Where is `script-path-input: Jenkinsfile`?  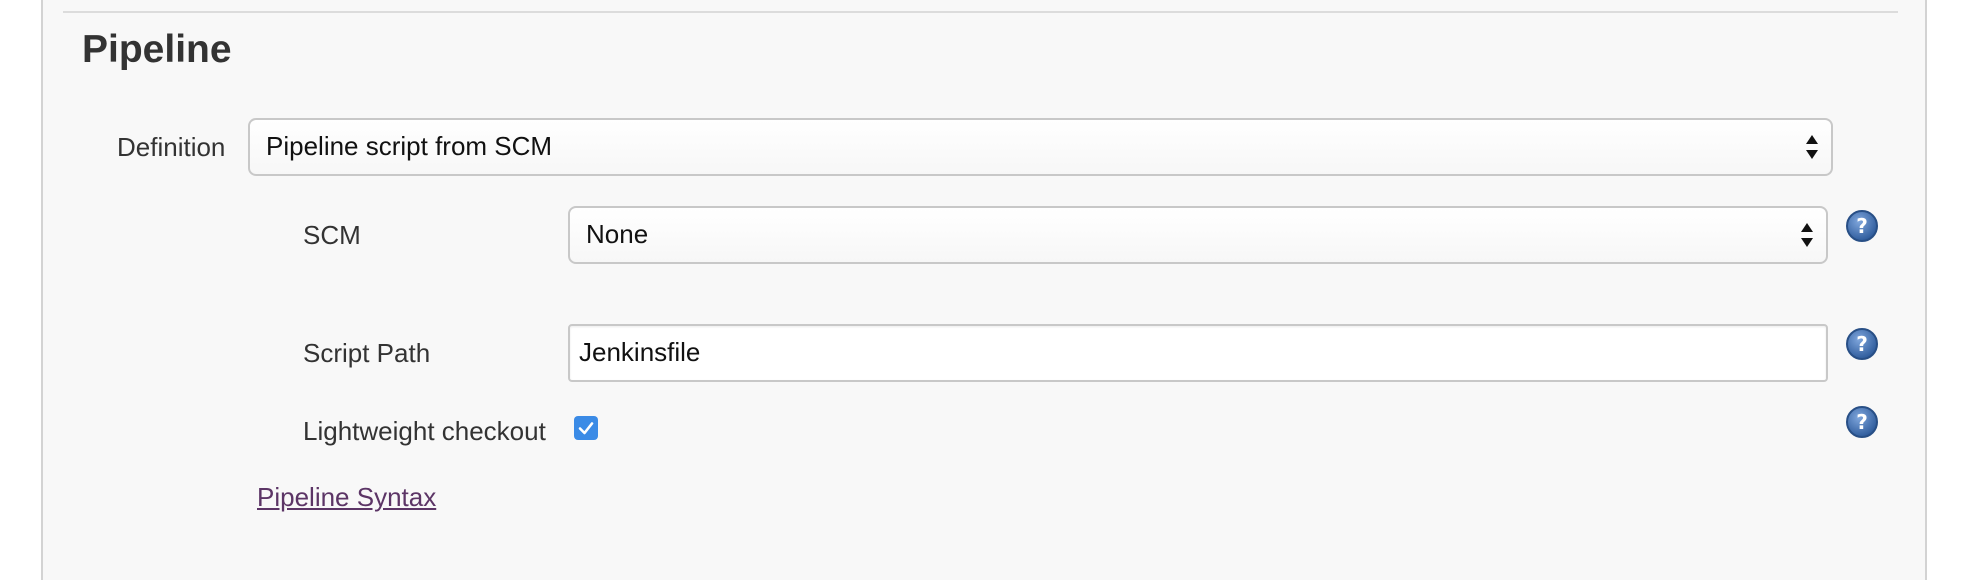
script-path-input: Jenkinsfile is located at coordinates (1198, 353).